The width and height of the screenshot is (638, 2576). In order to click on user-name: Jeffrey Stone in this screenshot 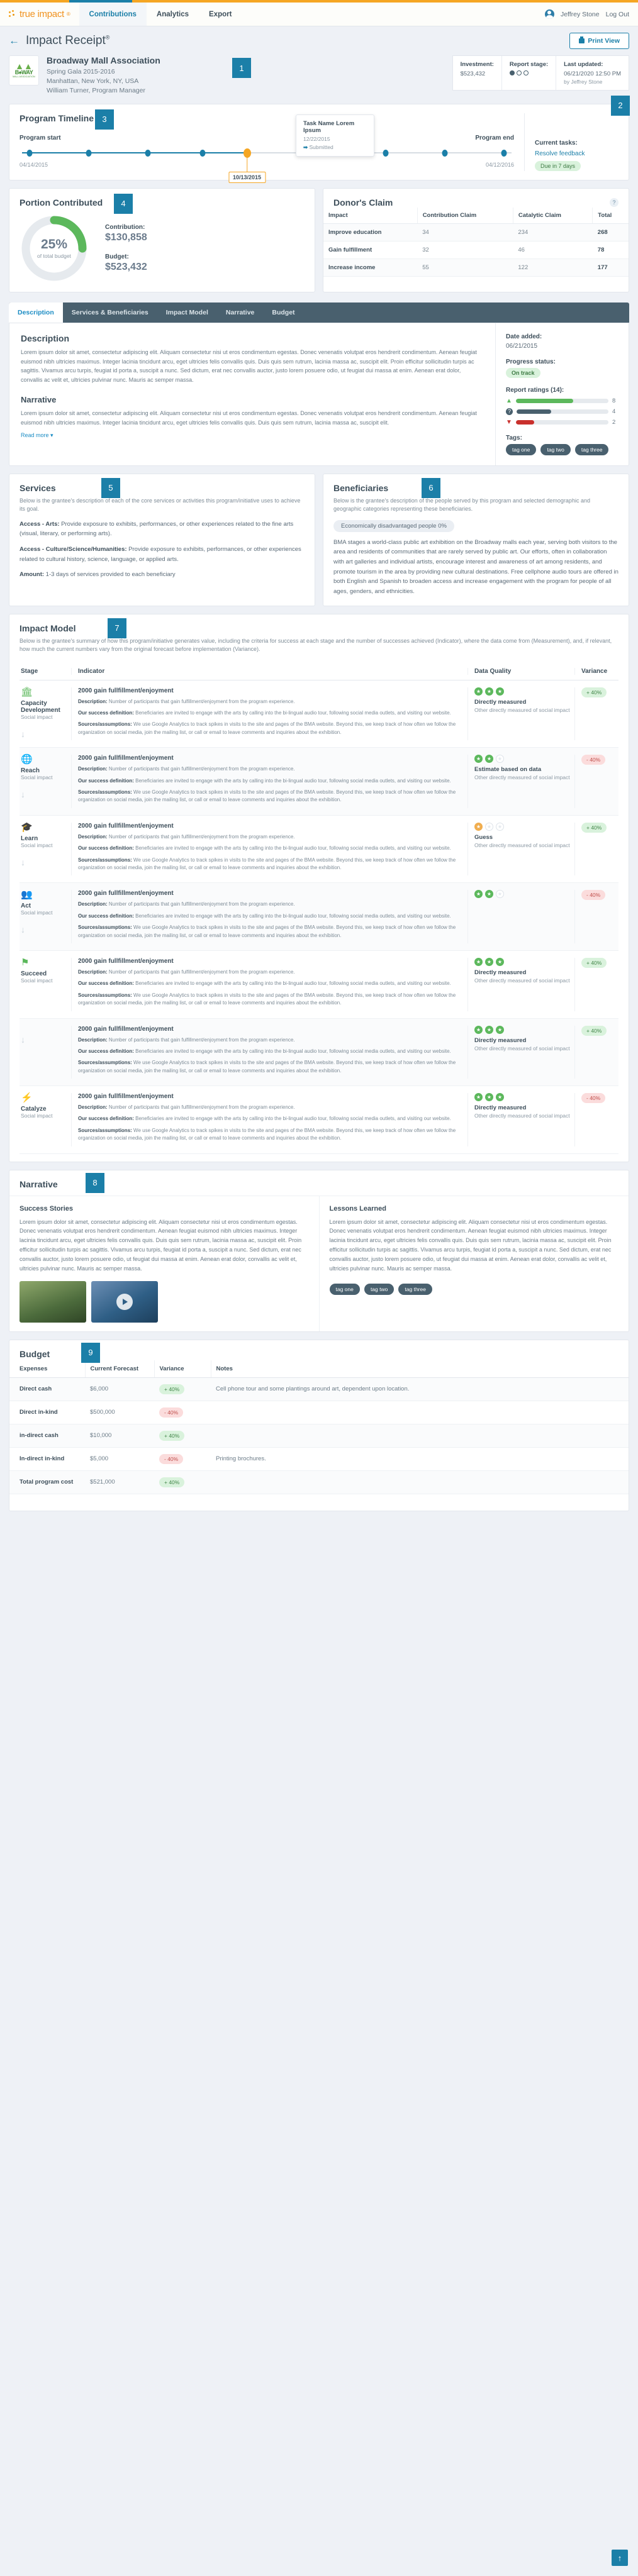, I will do `click(580, 14)`.